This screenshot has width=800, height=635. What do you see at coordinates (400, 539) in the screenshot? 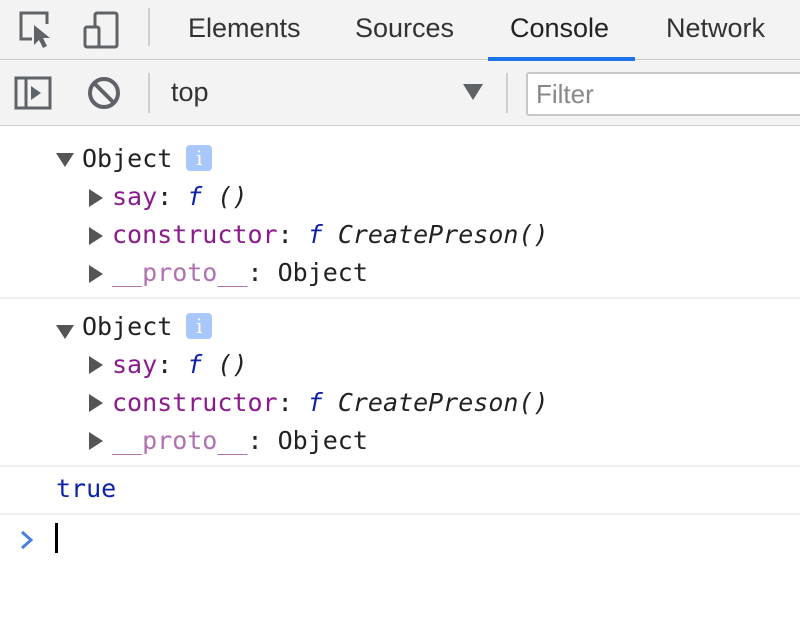
I see `console-prompt` at bounding box center [400, 539].